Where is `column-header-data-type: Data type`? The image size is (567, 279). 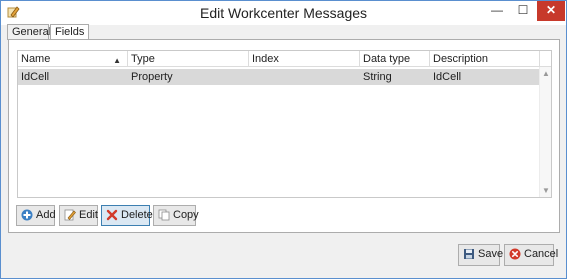
column-header-data-type: Data type is located at coordinates (395, 59).